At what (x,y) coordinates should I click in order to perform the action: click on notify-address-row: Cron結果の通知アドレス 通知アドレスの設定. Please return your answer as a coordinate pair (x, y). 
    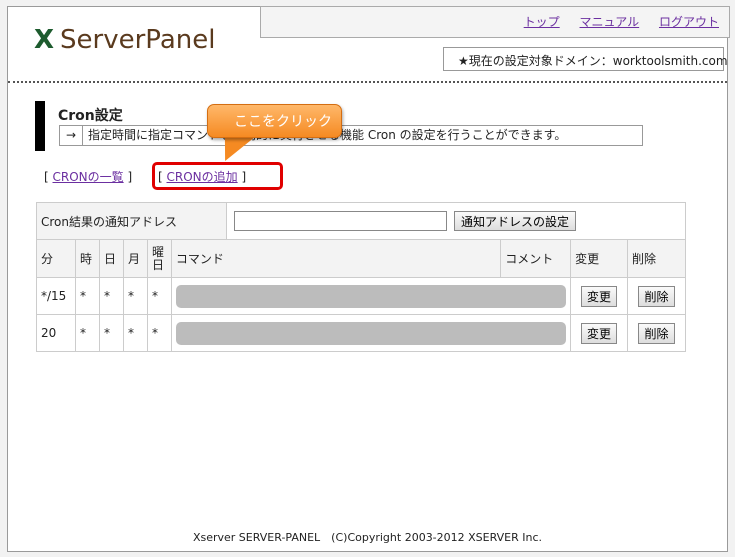
    Looking at the image, I should click on (361, 221).